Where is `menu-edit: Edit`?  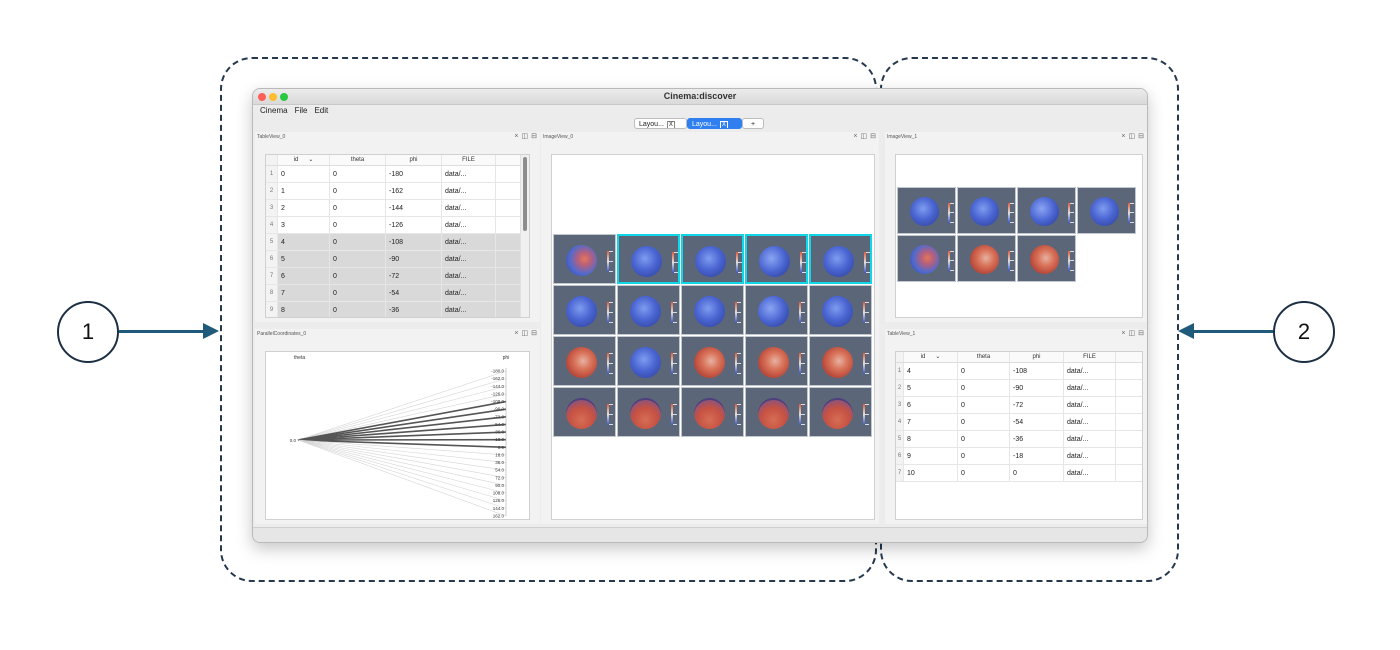 menu-edit: Edit is located at coordinates (321, 111).